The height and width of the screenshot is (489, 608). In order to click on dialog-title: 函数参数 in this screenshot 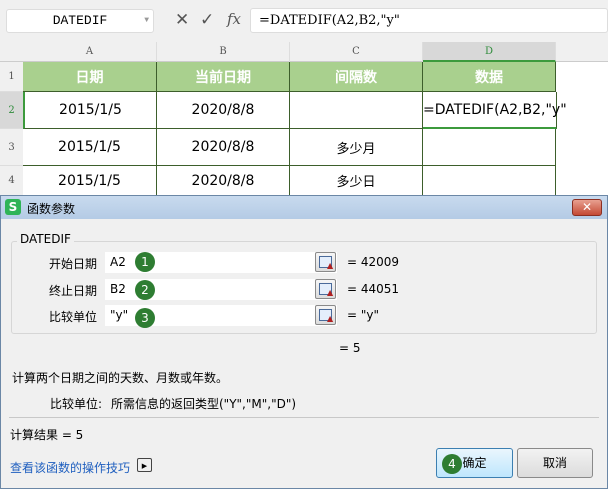, I will do `click(51, 209)`.